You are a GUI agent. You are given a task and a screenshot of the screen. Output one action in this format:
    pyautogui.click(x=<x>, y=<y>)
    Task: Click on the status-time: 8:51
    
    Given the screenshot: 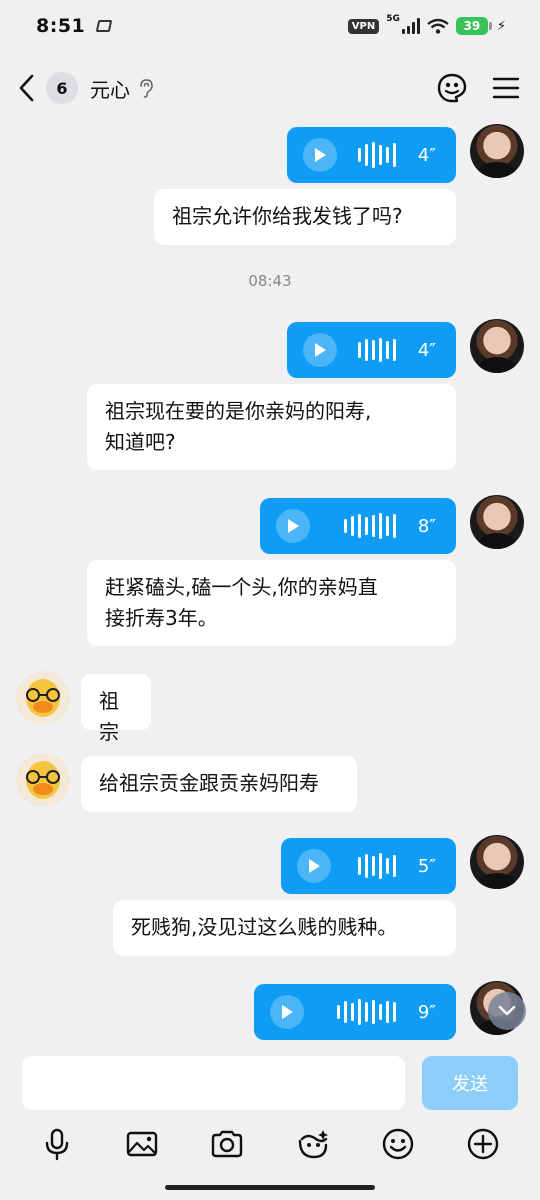 What is the action you would take?
    pyautogui.click(x=61, y=26)
    